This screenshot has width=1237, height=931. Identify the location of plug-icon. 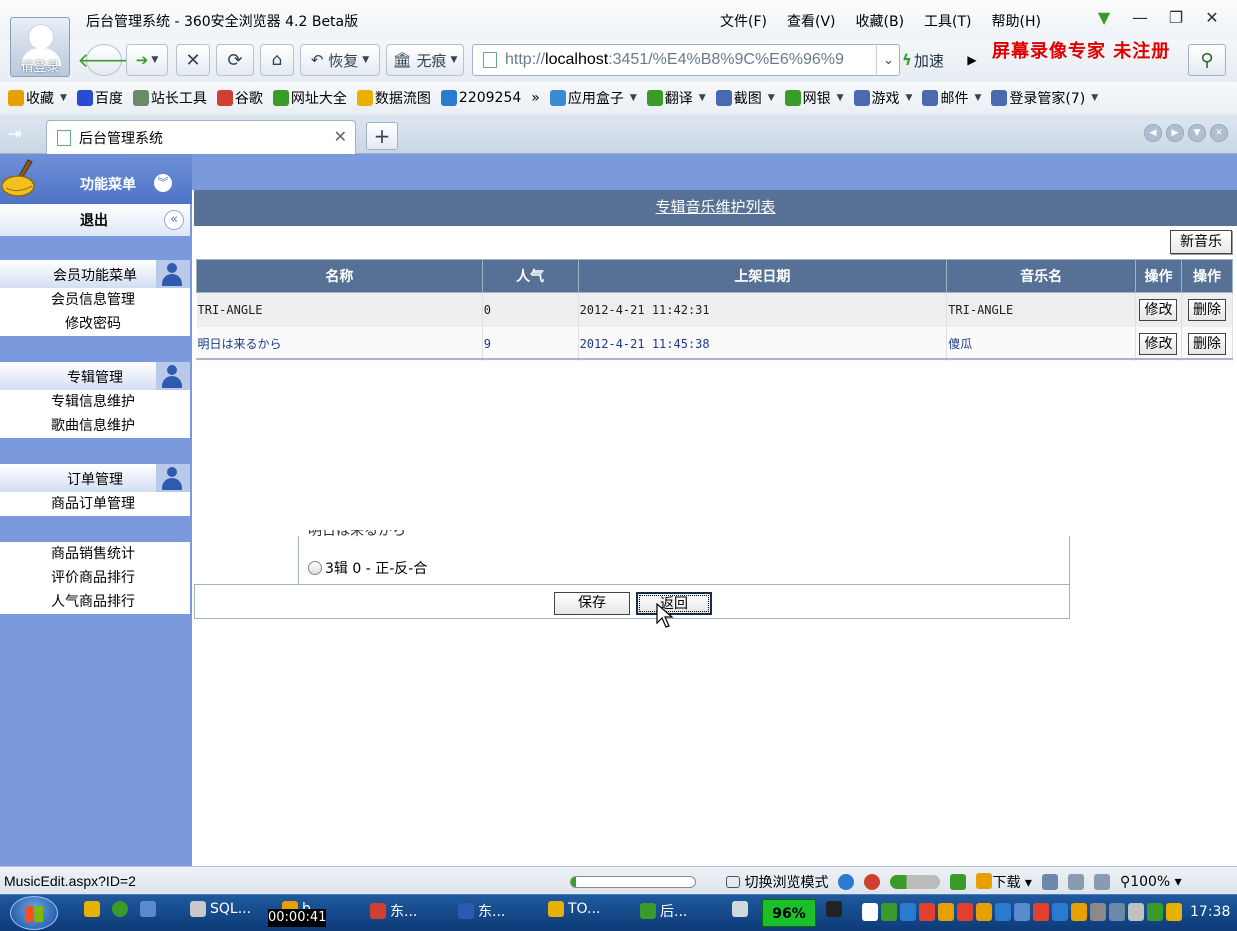
(836, 909).